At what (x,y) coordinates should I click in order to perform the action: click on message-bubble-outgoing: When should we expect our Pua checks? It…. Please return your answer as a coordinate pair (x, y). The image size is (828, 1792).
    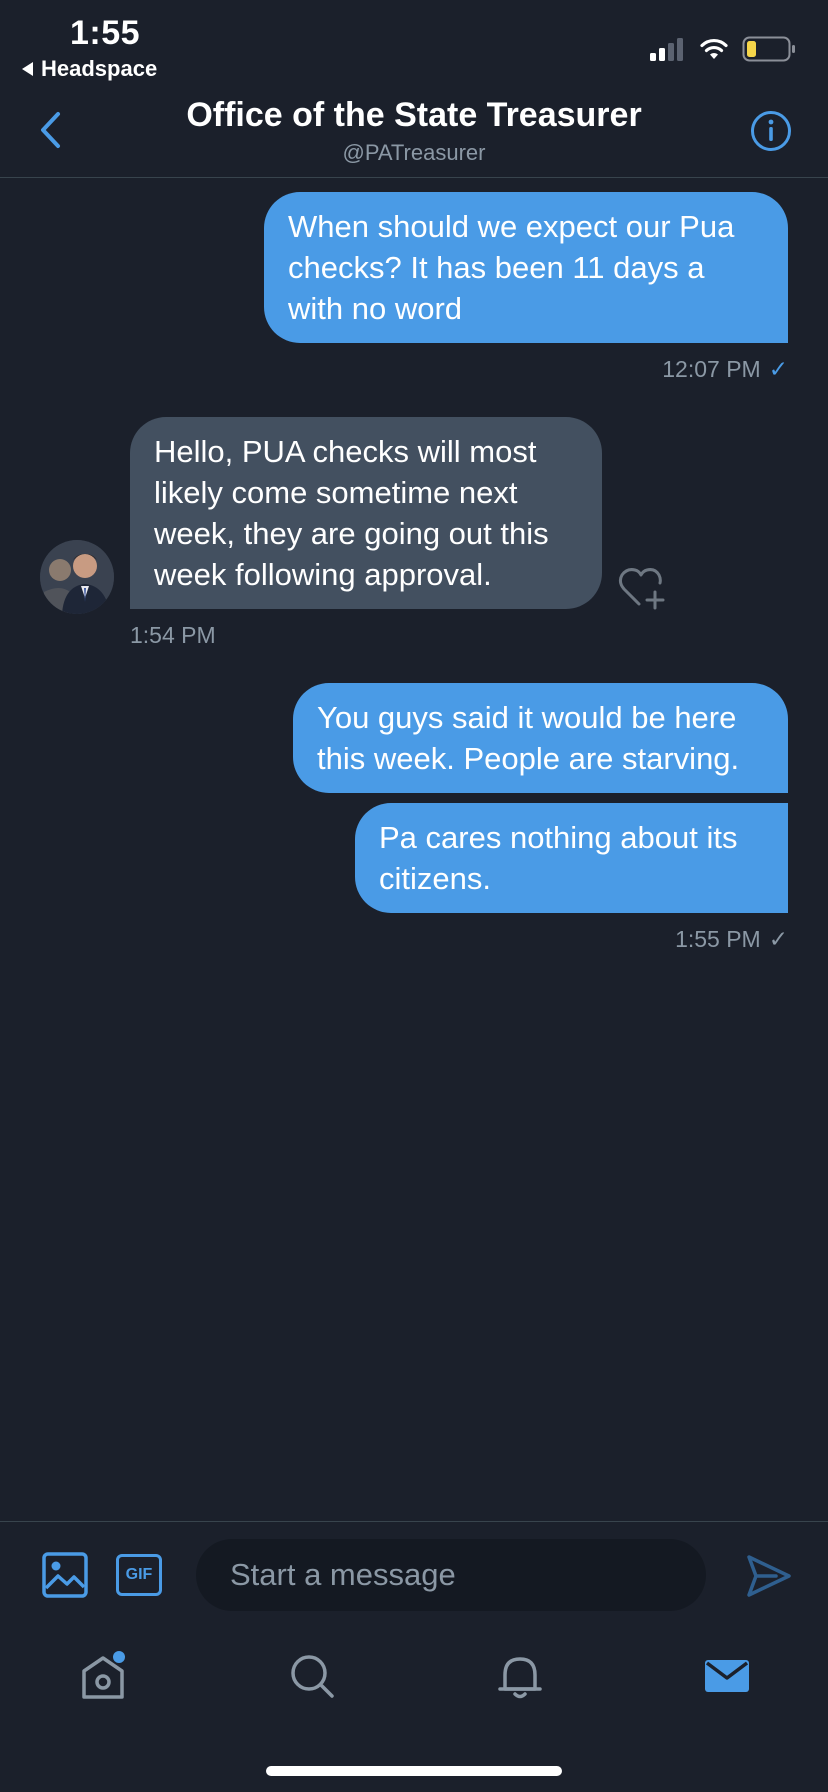
    Looking at the image, I should click on (526, 267).